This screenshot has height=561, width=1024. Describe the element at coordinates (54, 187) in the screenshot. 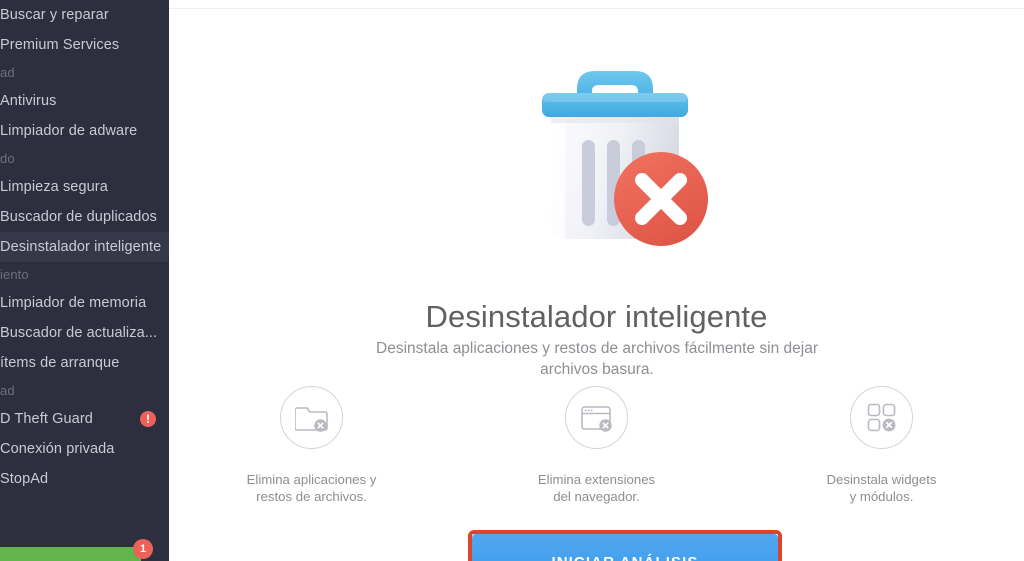

I see `sidebar-item-label: Limpieza segura` at that location.